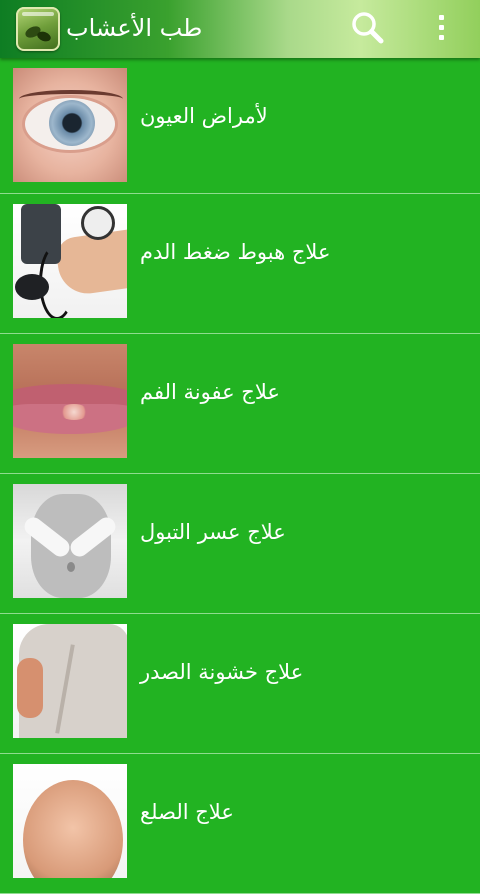 Image resolution: width=480 pixels, height=894 pixels. What do you see at coordinates (210, 392) in the screenshot?
I see `list-item-label: علاج عفونة الفم` at bounding box center [210, 392].